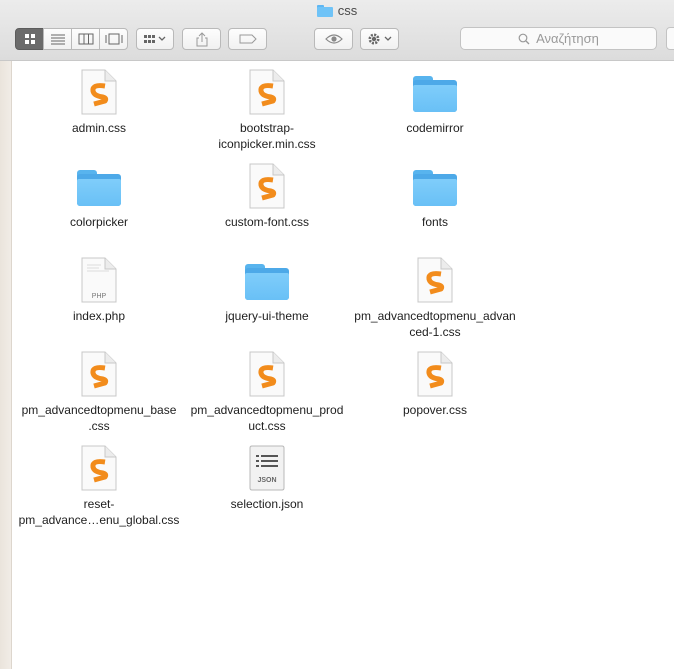 The height and width of the screenshot is (669, 674). I want to click on quick-look-button, so click(333, 39).